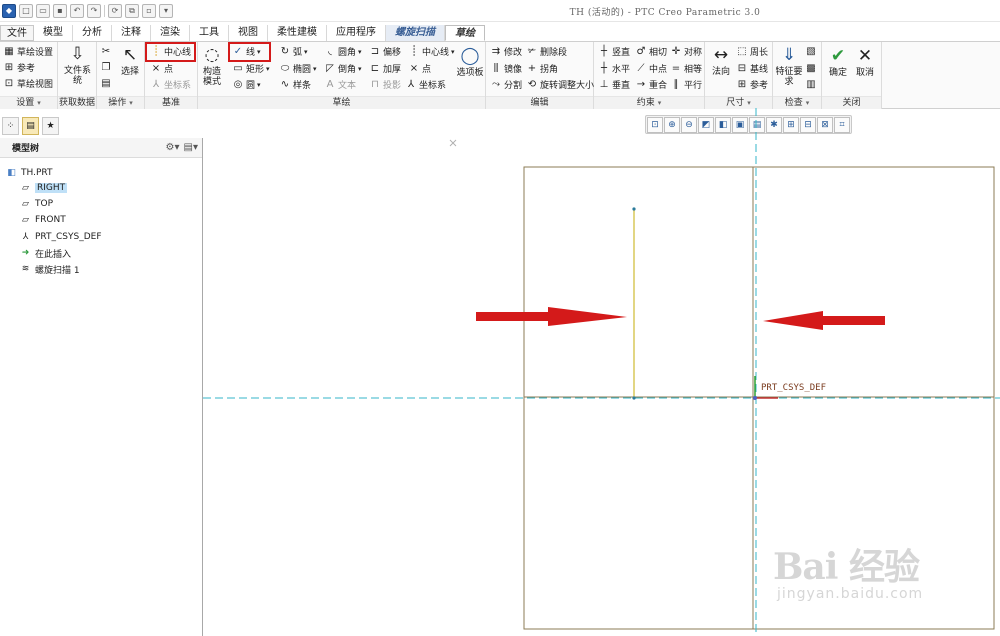  Describe the element at coordinates (506, 84) in the screenshot. I see `divide-button: ⤳ 分割` at that location.